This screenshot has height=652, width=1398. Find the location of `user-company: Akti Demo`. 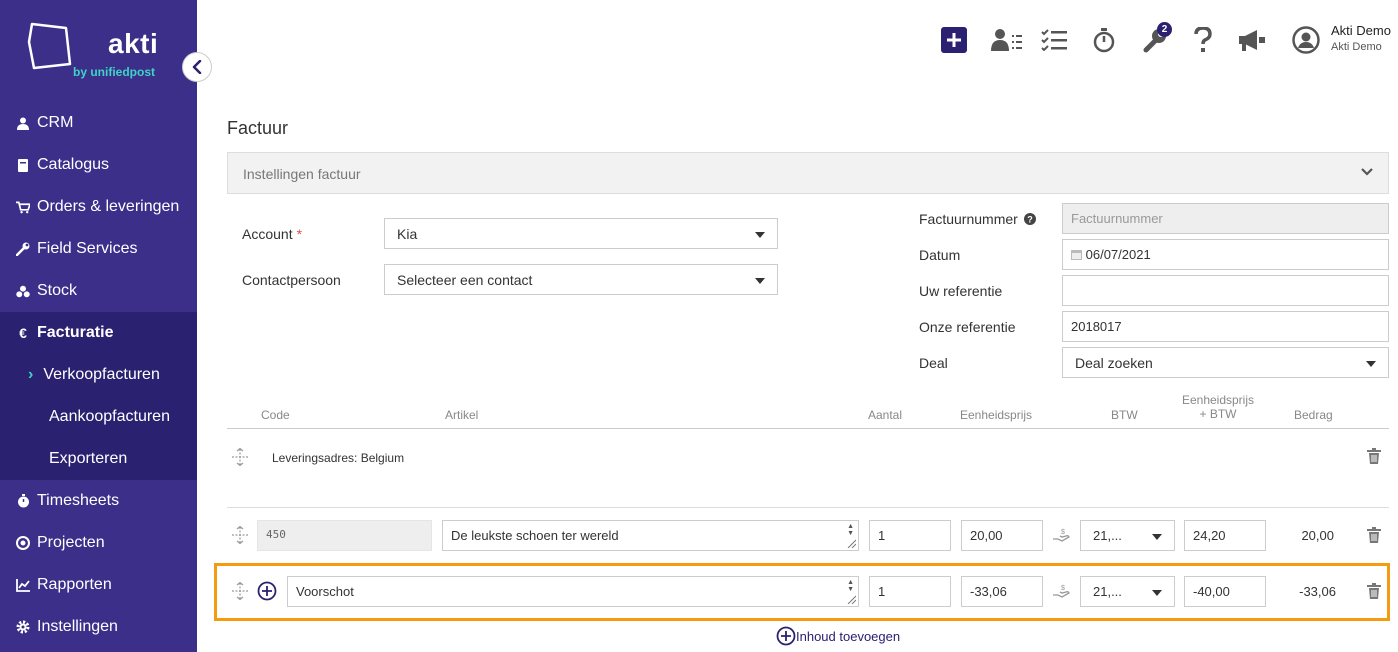

user-company: Akti Demo is located at coordinates (1356, 47).